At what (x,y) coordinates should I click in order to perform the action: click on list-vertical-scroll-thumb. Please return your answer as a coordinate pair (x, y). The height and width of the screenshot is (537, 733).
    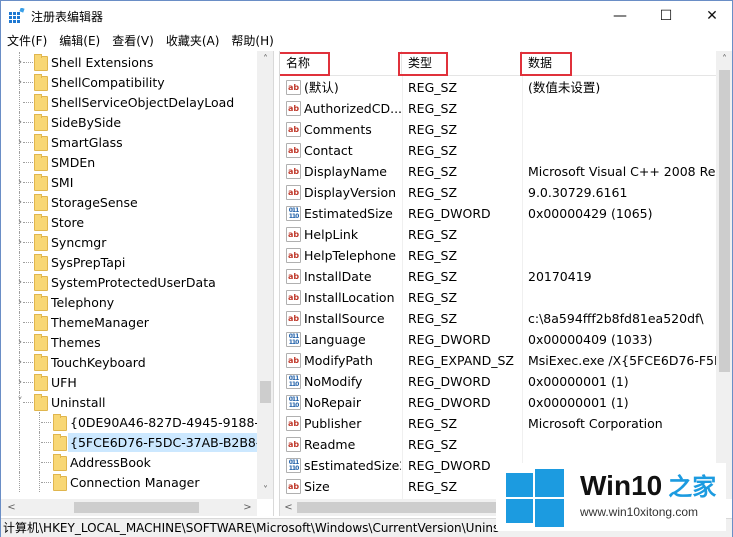
    Looking at the image, I should click on (724, 221).